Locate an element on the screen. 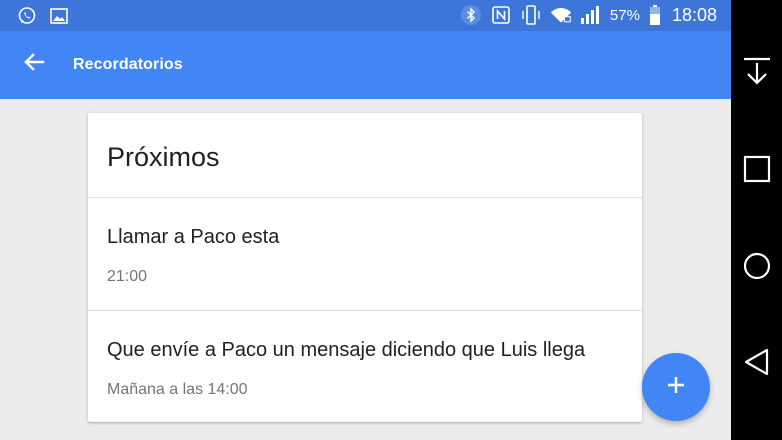 This screenshot has width=782, height=440. nfc-icon is located at coordinates (501, 15).